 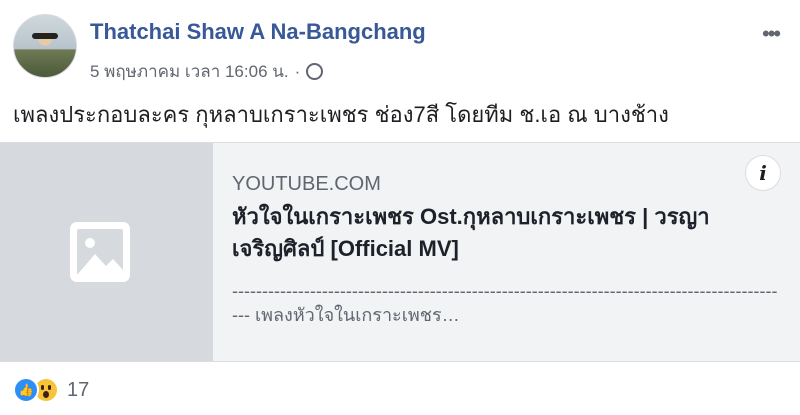 What do you see at coordinates (258, 32) in the screenshot?
I see `author-name: Thatchai Shaw A Na-Bangchang` at bounding box center [258, 32].